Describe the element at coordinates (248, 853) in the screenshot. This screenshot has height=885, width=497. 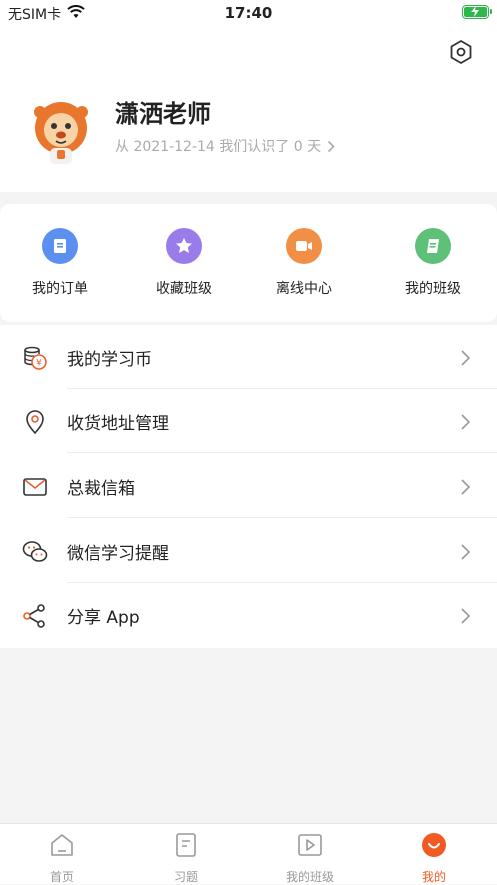
I see `bottom-tab-bar: 首页 习题 我的班级 我的` at that location.